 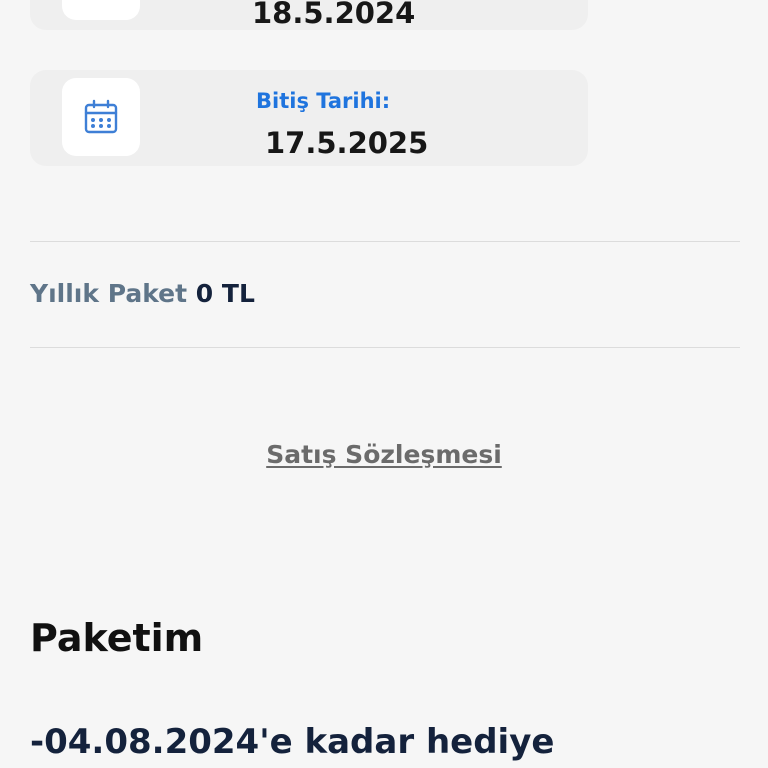 I want to click on gift-until-text: -04.08.2024'e kadar hediye, so click(x=292, y=742).